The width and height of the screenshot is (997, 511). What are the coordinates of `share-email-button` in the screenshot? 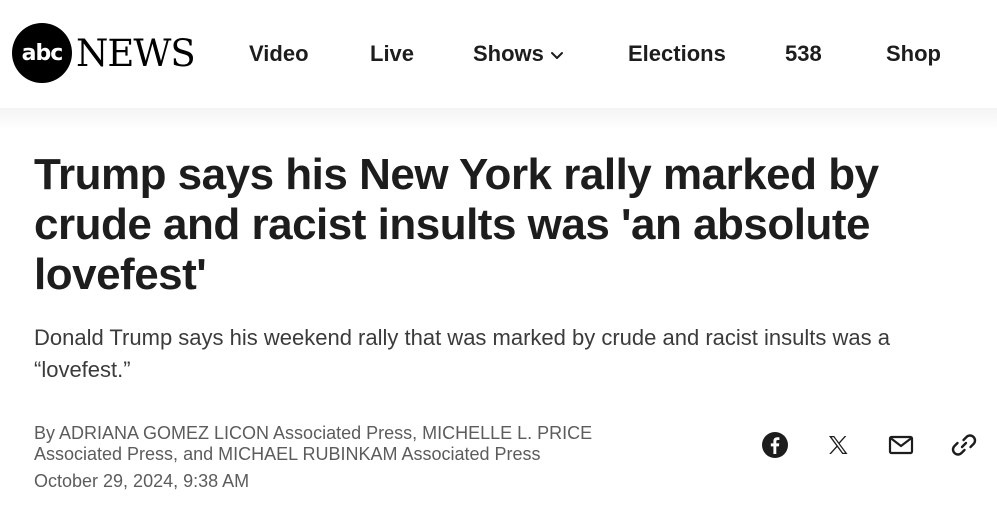 It's located at (901, 445).